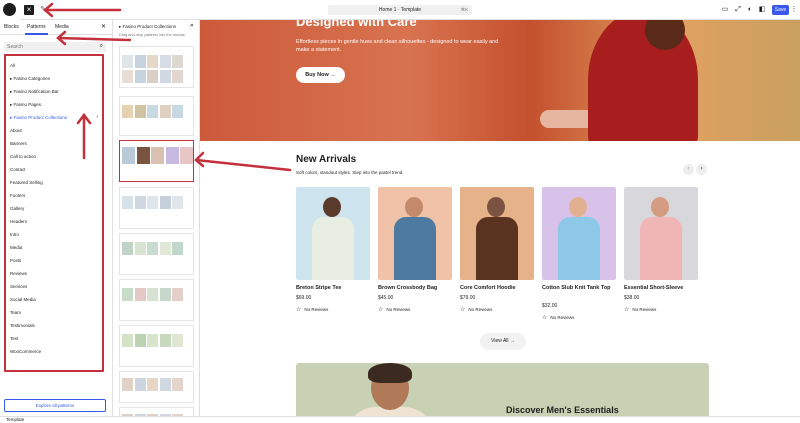  Describe the element at coordinates (25, 351) in the screenshot. I see `category-woocommerce: WooCommerce` at that location.